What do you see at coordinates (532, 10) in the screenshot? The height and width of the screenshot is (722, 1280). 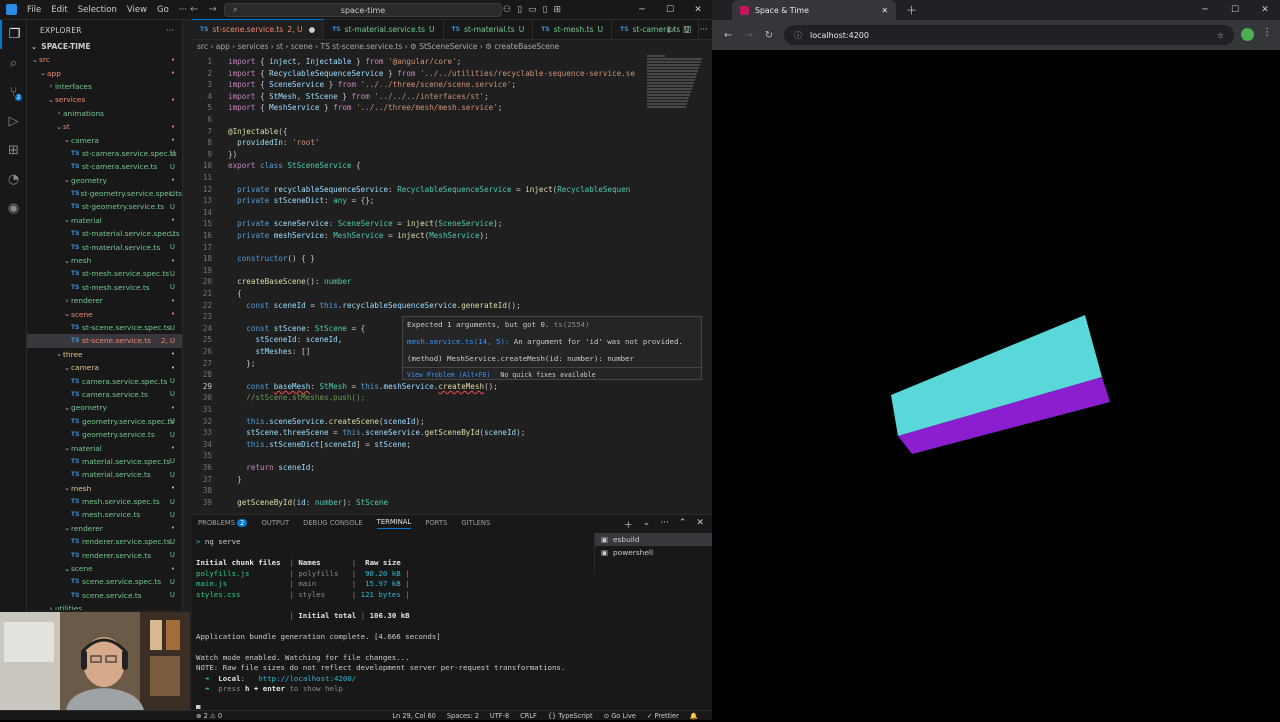 I see `toggle-panel-icon: ▭` at bounding box center [532, 10].